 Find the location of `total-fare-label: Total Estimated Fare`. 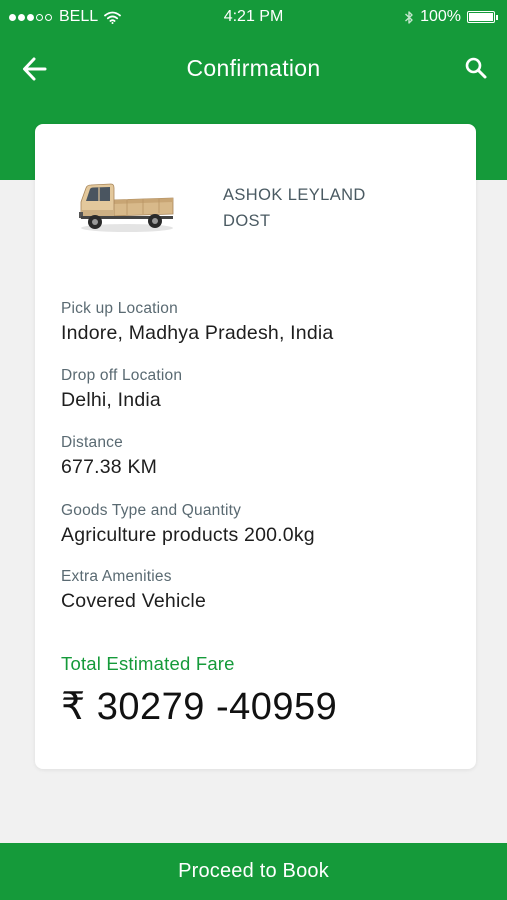

total-fare-label: Total Estimated Fare is located at coordinates (148, 663).